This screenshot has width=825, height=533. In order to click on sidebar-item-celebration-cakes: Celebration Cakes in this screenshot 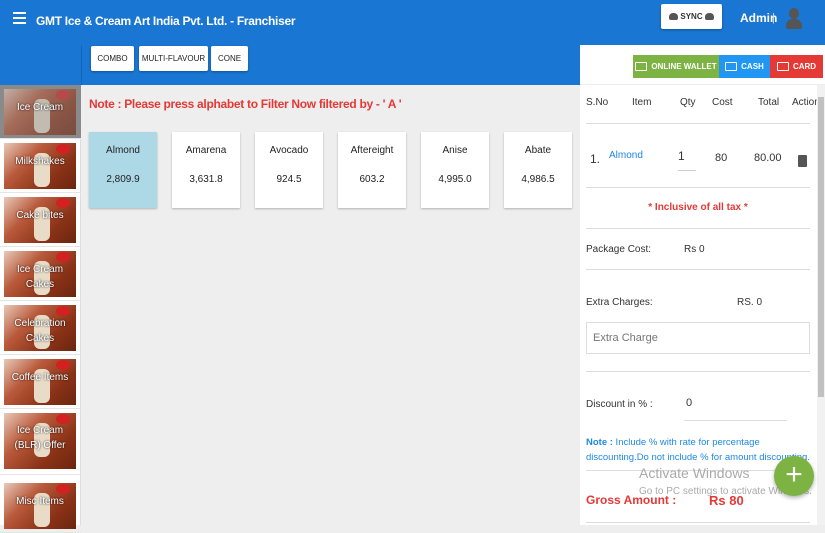, I will do `click(40, 328)`.